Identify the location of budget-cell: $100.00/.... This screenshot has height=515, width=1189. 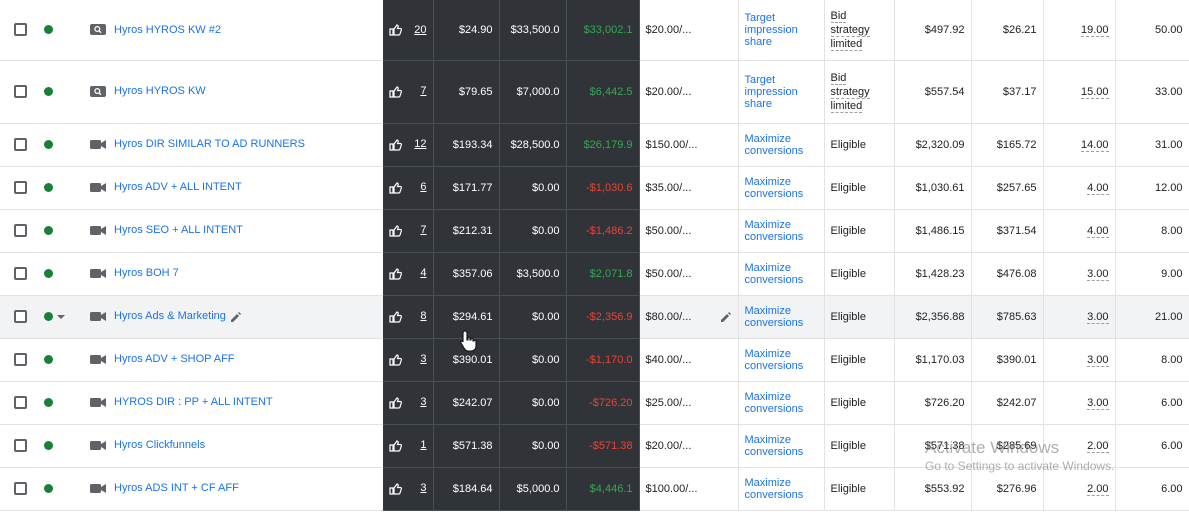
(689, 489).